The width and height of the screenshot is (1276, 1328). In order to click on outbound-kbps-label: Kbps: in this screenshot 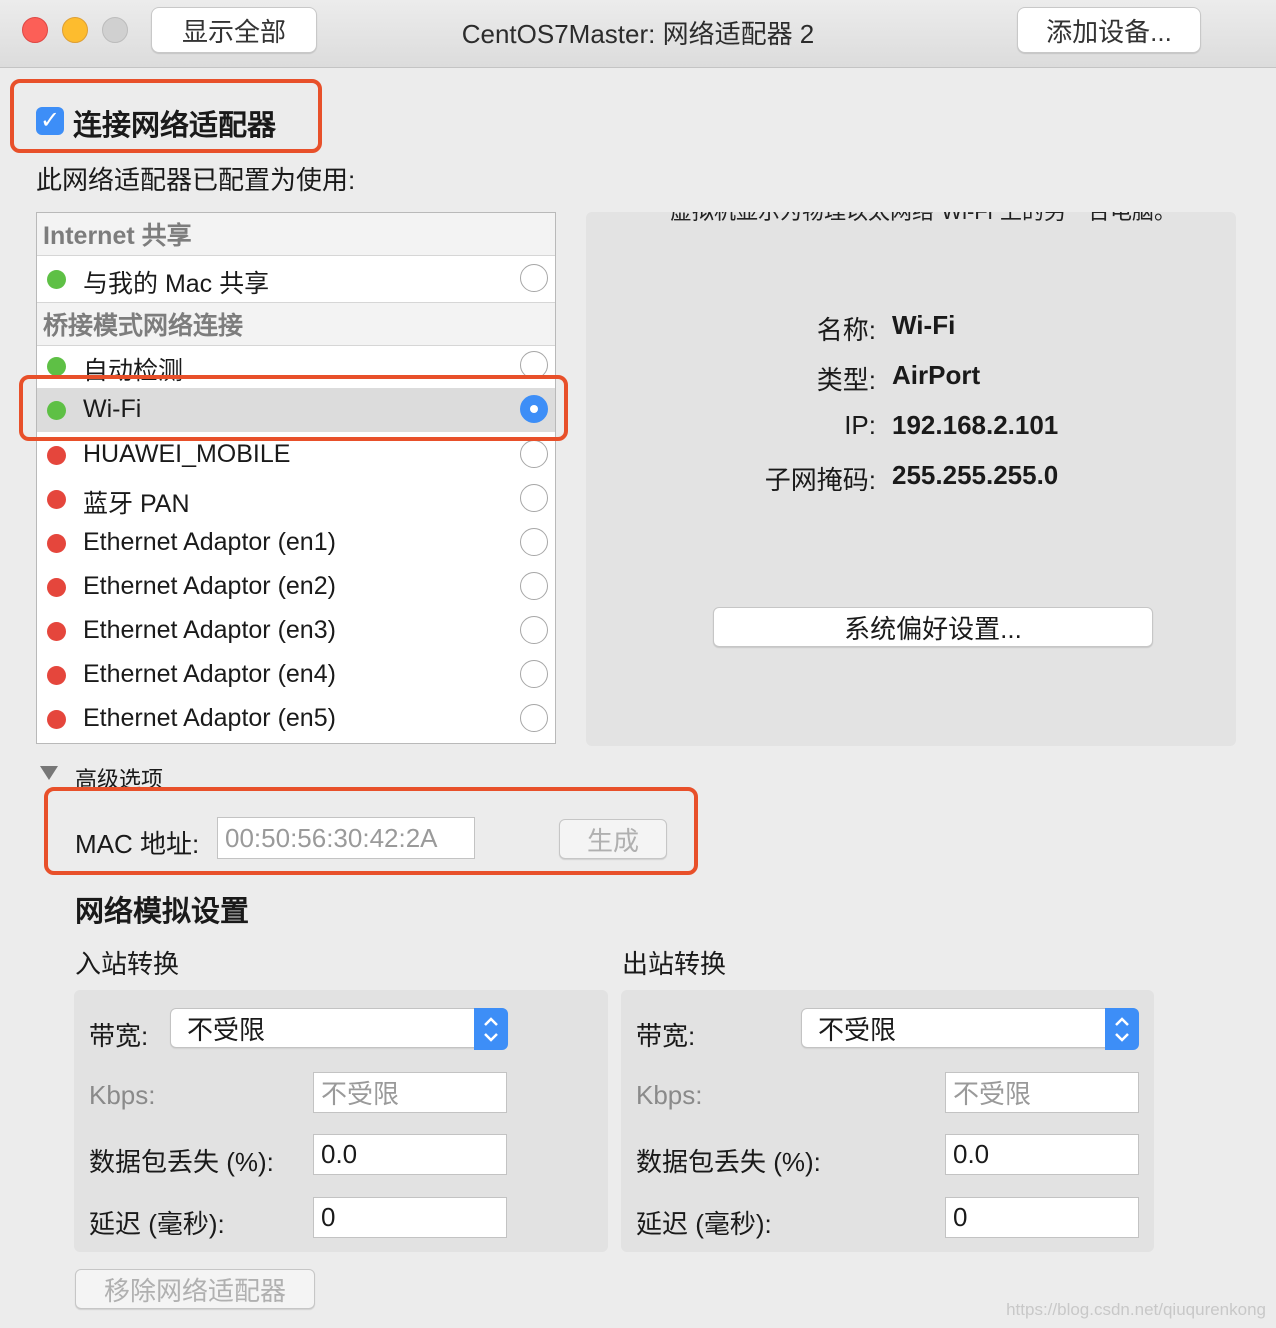, I will do `click(669, 1095)`.